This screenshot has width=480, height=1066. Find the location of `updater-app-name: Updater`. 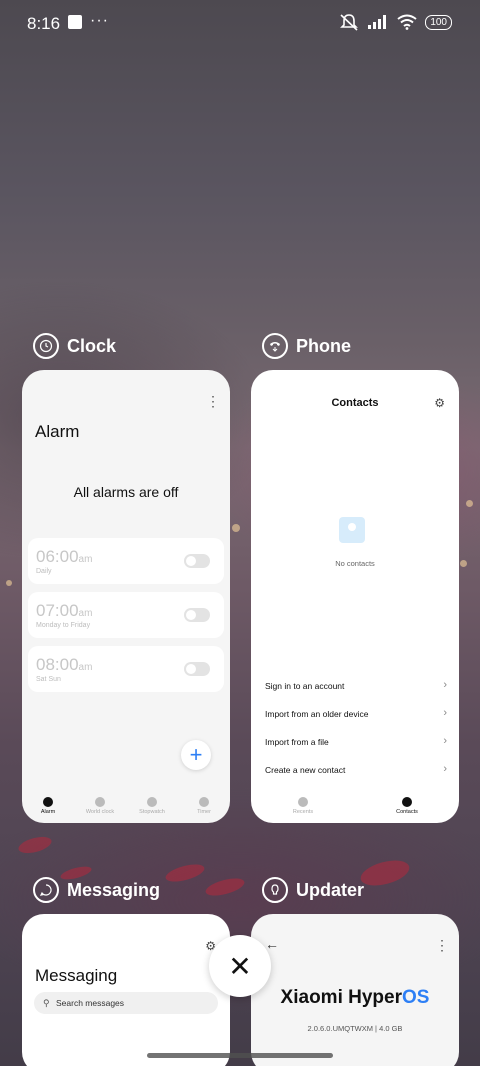

updater-app-name: Updater is located at coordinates (330, 889).